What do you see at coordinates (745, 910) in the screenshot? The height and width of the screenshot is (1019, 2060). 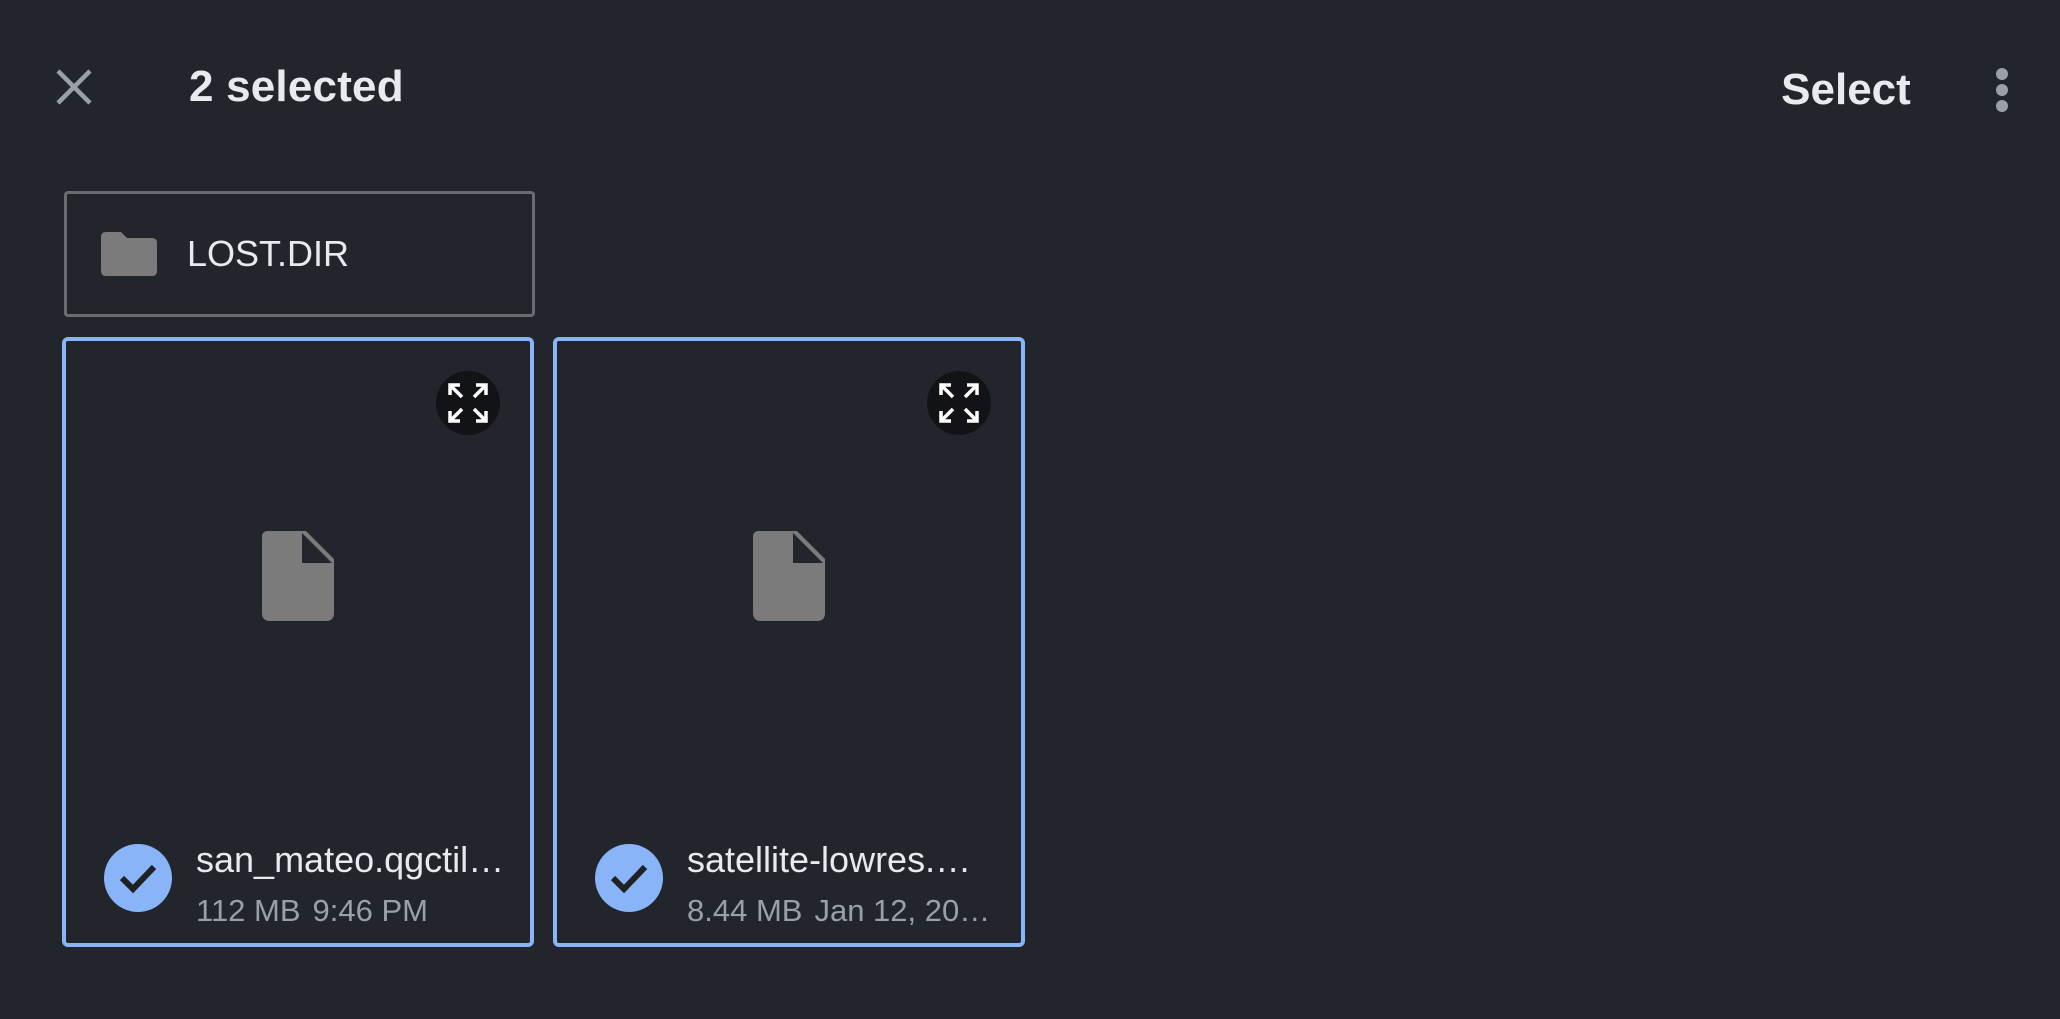 I see `file-size: 8.44 MB` at bounding box center [745, 910].